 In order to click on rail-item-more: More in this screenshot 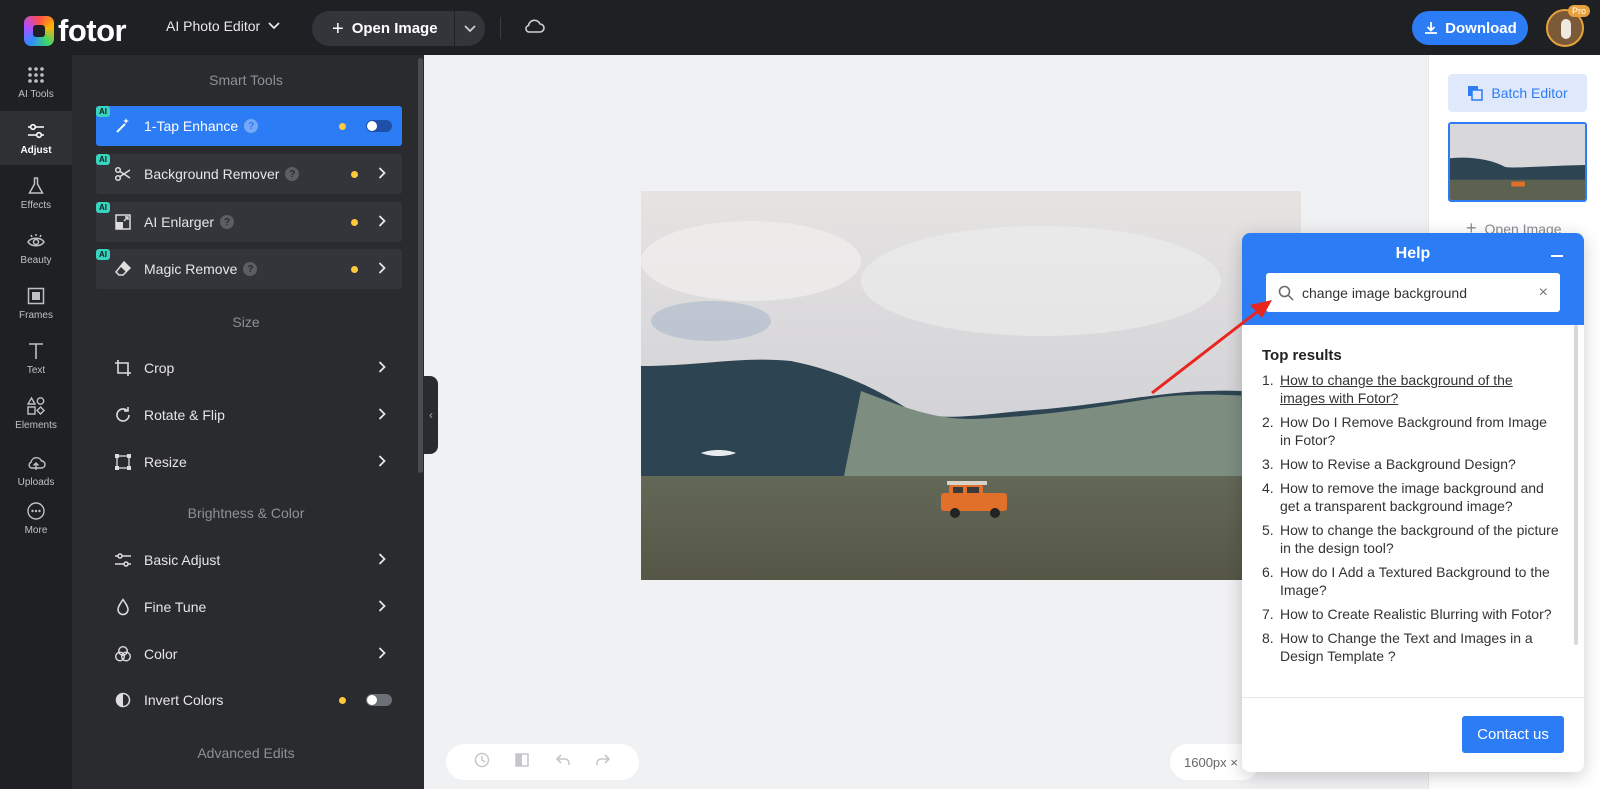, I will do `click(36, 518)`.